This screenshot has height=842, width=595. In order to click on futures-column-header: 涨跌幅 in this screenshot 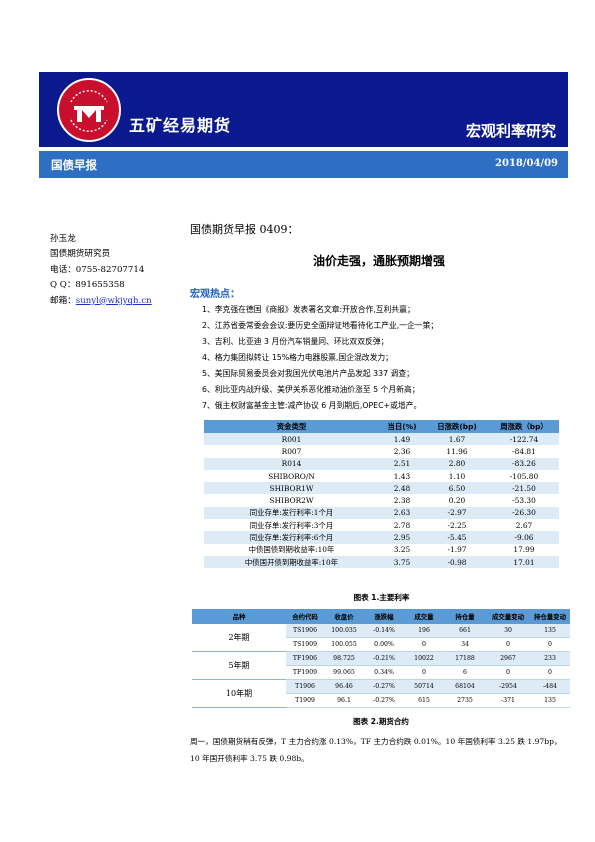, I will do `click(384, 616)`.